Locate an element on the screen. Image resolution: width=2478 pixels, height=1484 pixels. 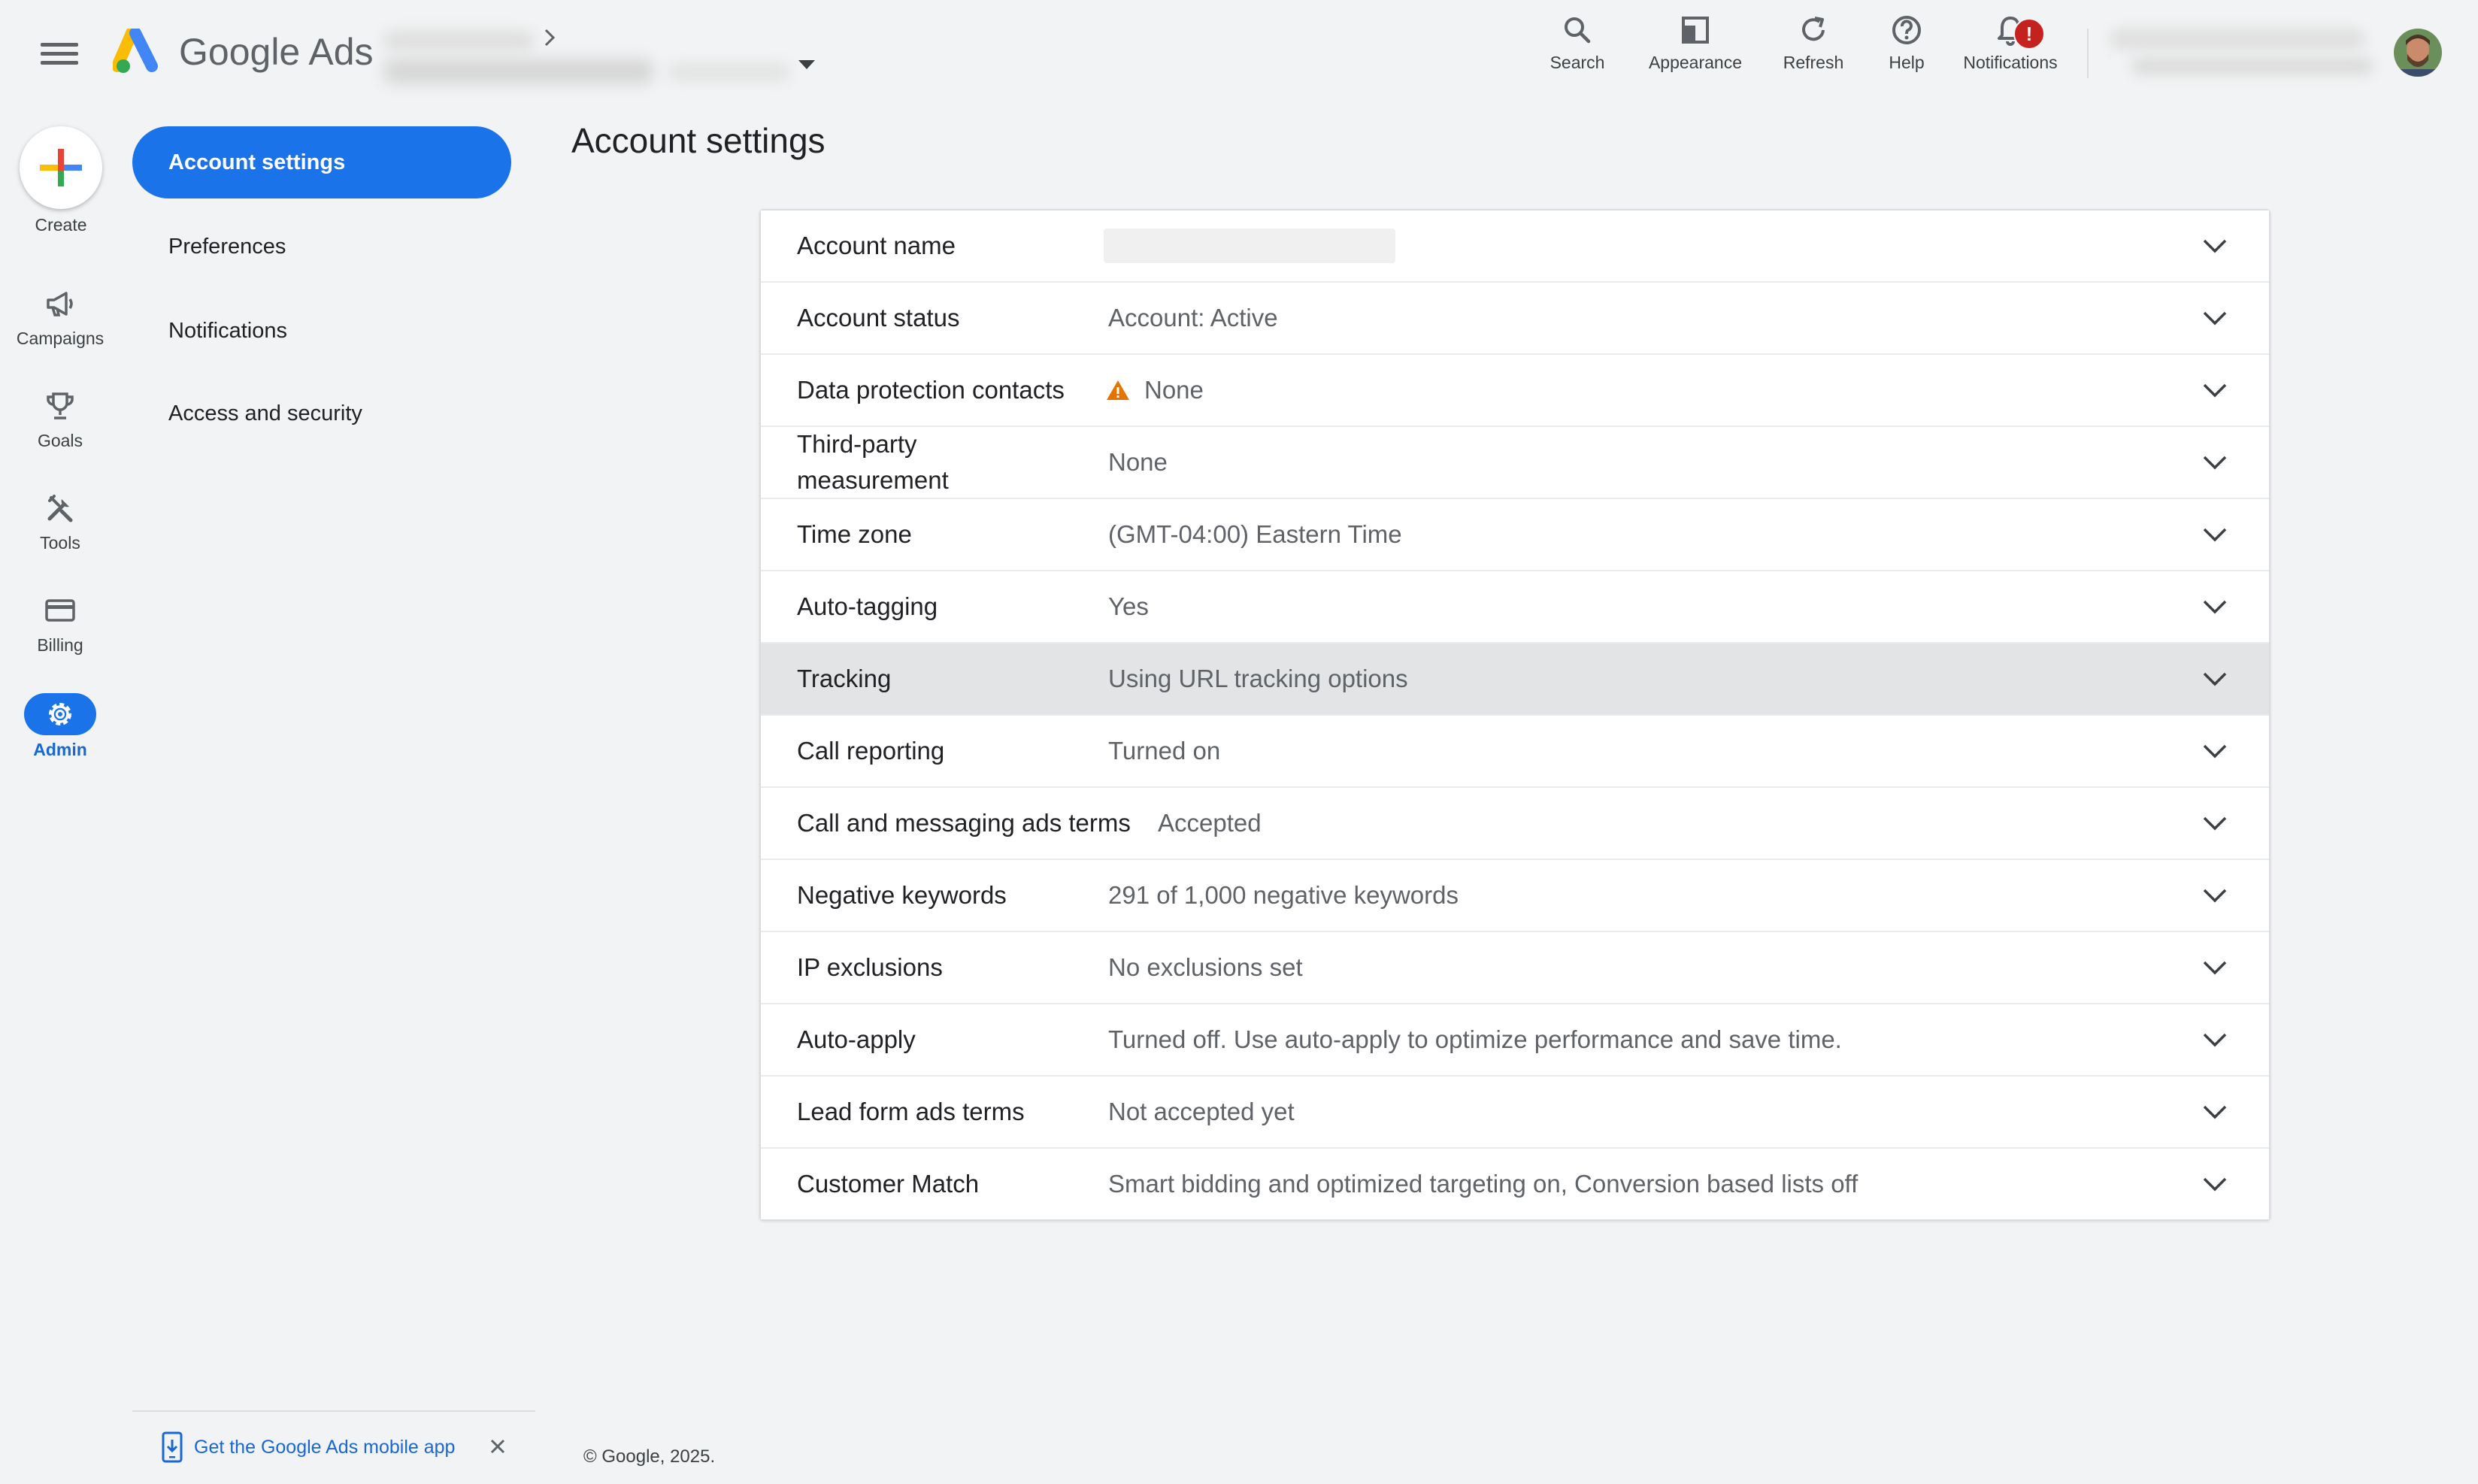
settings-row-account-name: Account name is located at coordinates (1515, 246).